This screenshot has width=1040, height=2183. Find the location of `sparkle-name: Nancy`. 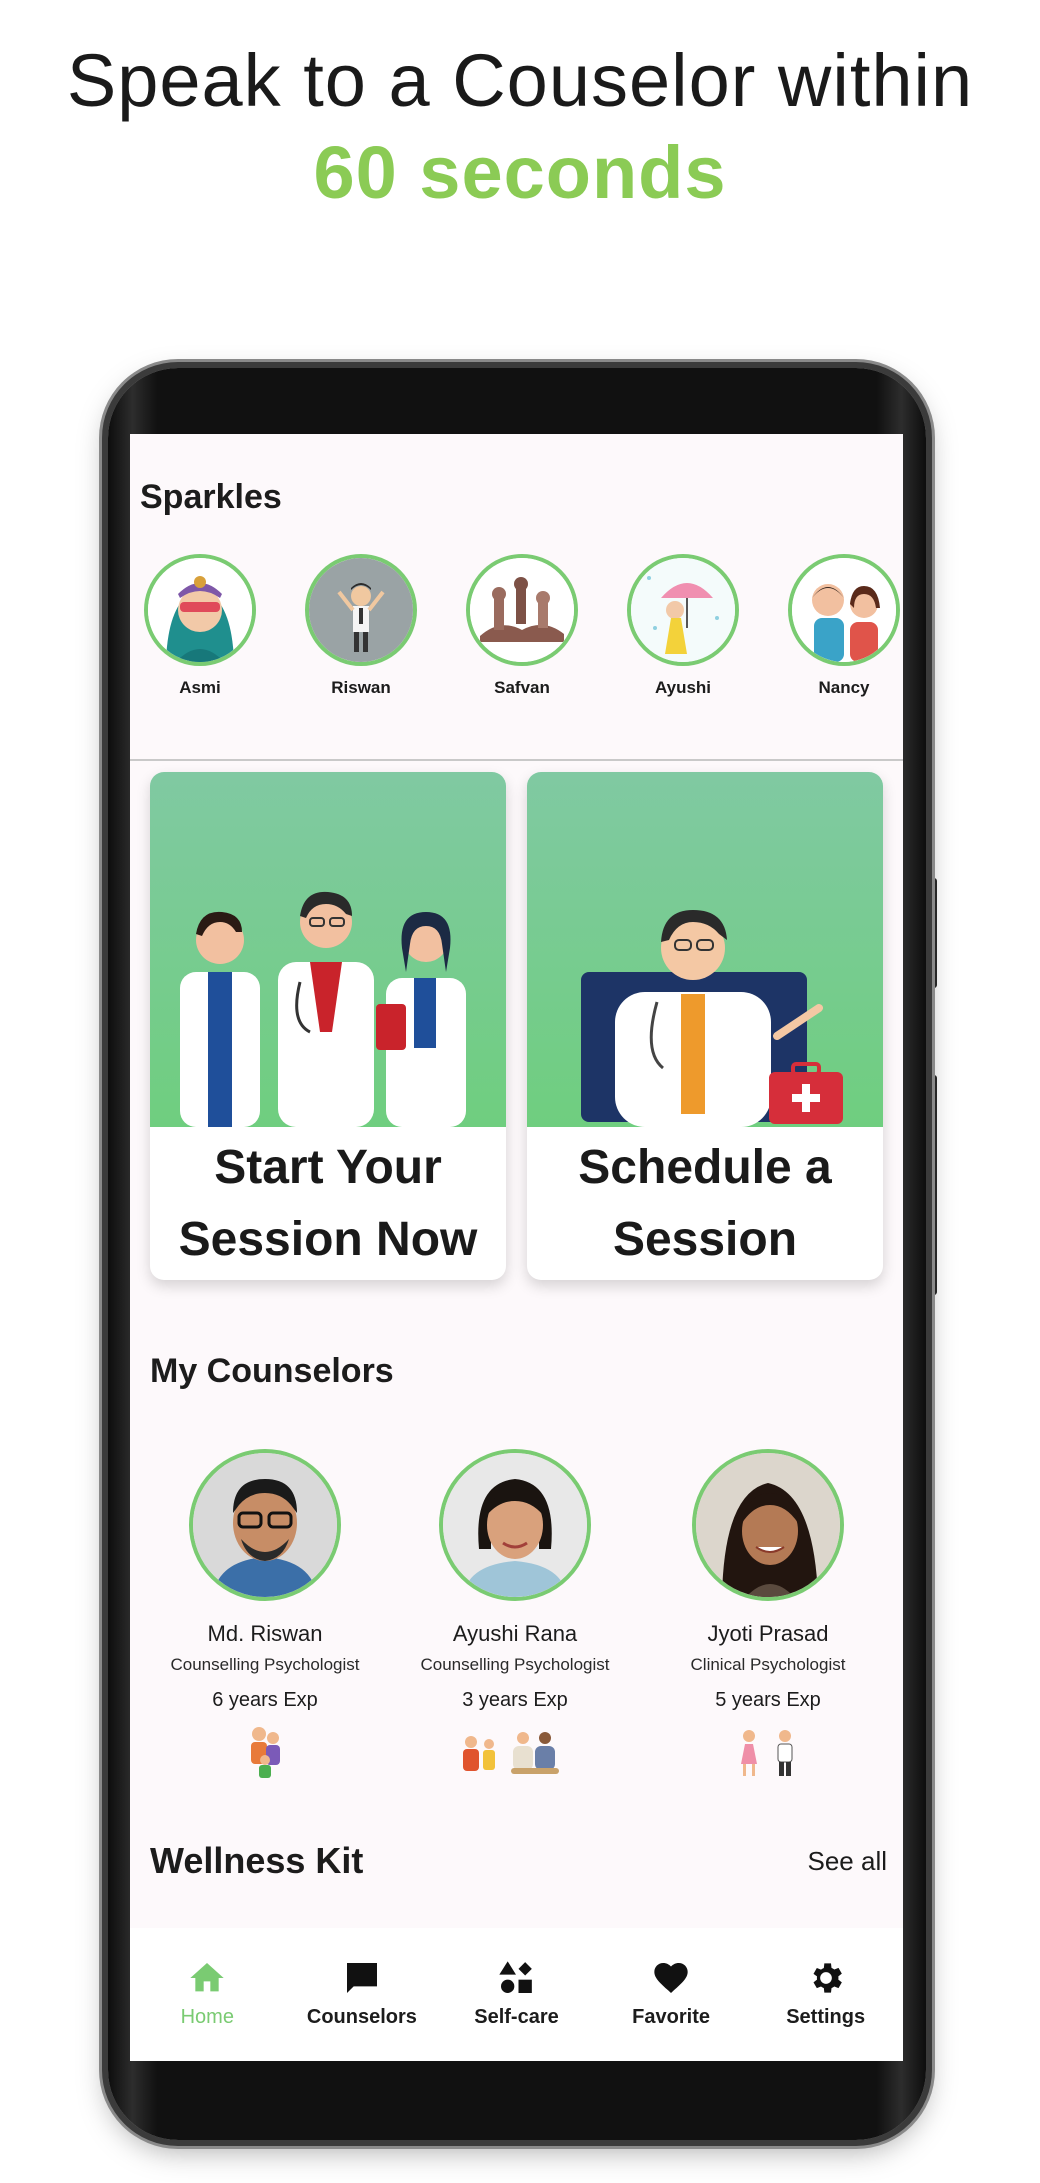

sparkle-name: Nancy is located at coordinates (844, 687).